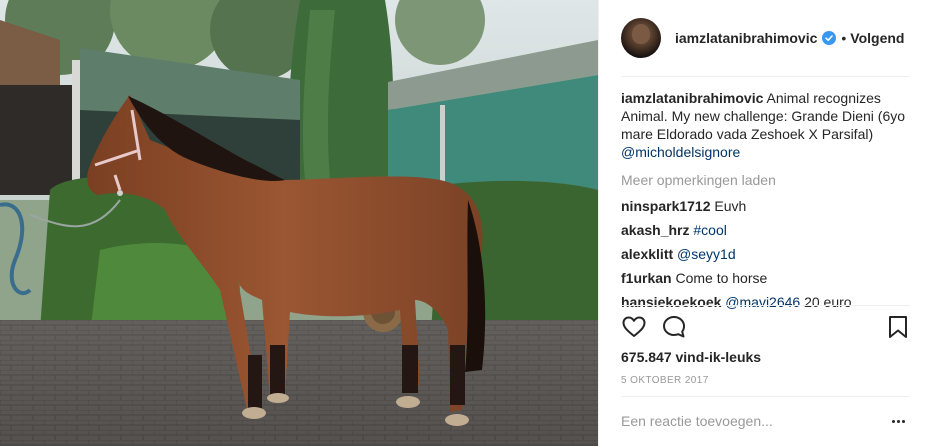  What do you see at coordinates (709, 230) in the screenshot?
I see `comment-hashtag-link: #cool` at bounding box center [709, 230].